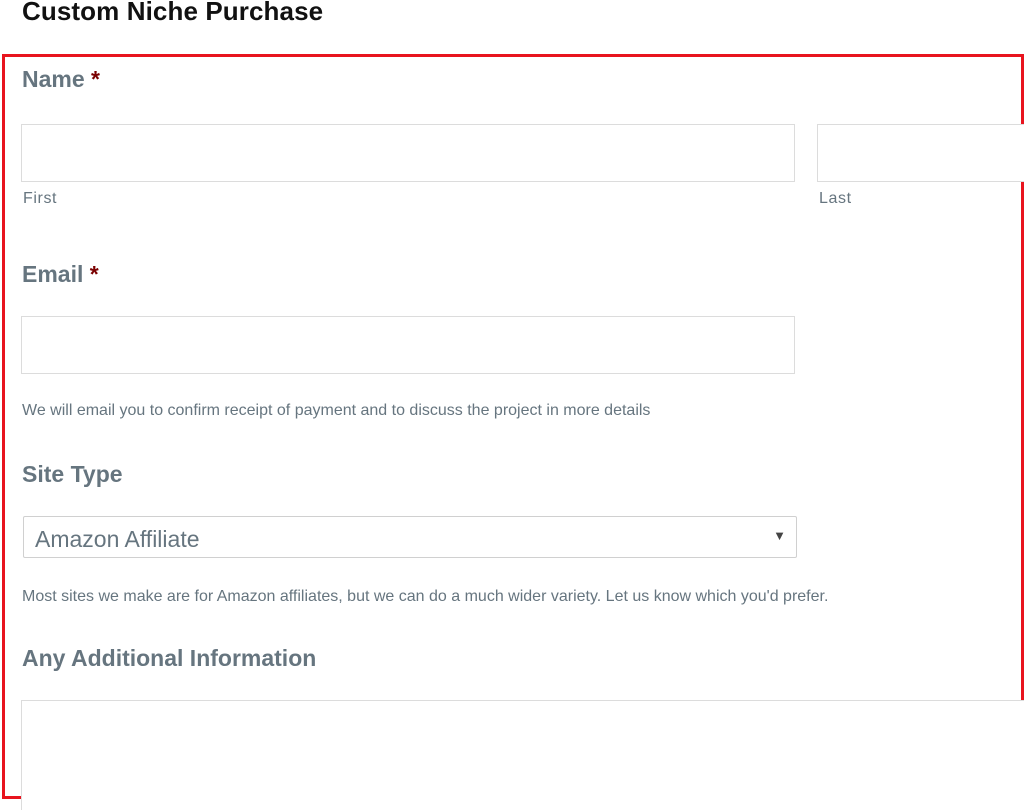 The width and height of the screenshot is (1024, 810). I want to click on additional-info-textarea, so click(522, 755).